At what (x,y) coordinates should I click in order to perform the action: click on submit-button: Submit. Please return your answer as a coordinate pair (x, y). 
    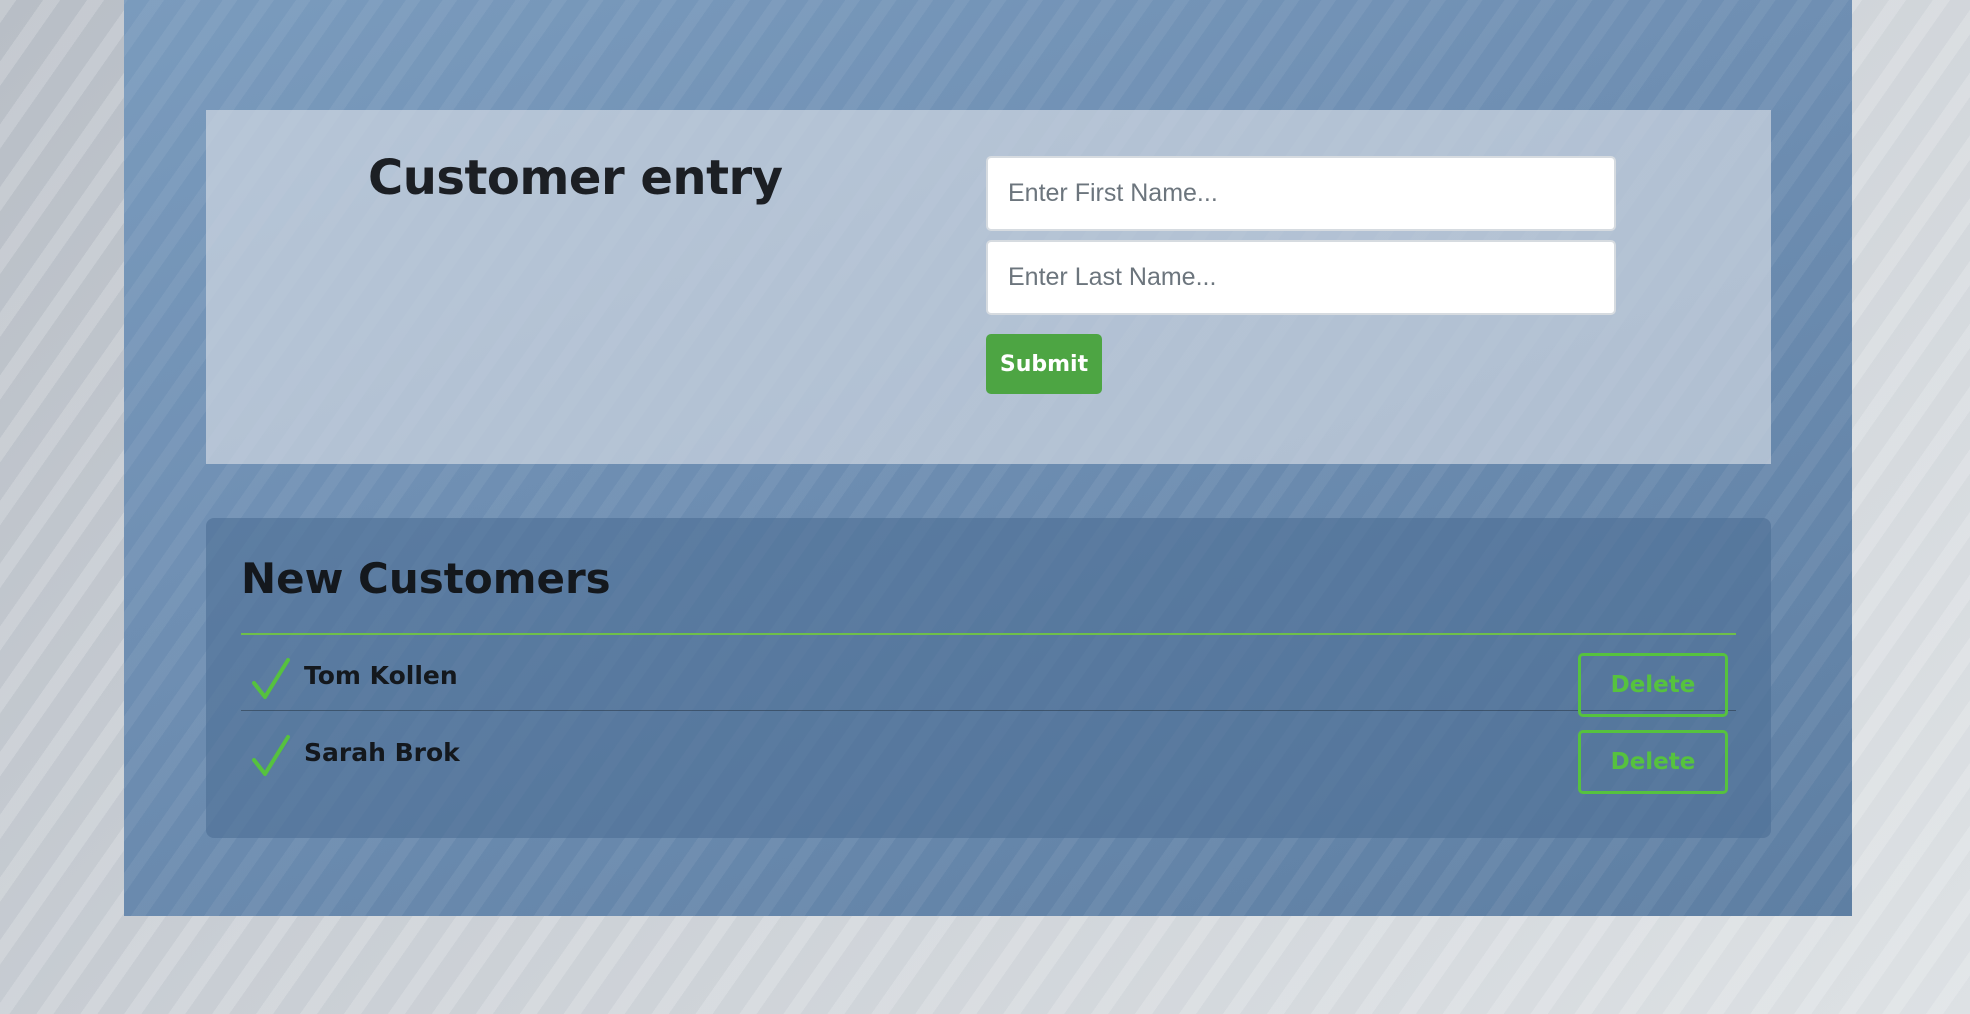
    Looking at the image, I should click on (1044, 364).